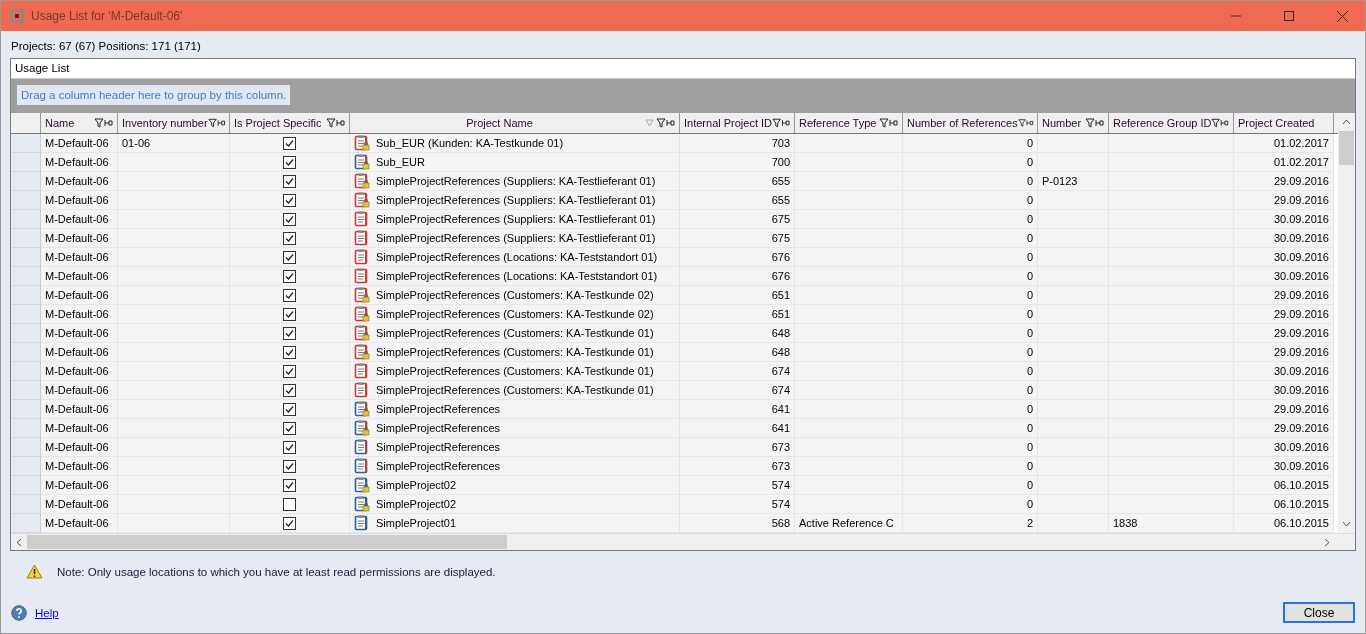 This screenshot has width=1366, height=634. Describe the element at coordinates (970, 523) in the screenshot. I see `table-cell: 2` at that location.